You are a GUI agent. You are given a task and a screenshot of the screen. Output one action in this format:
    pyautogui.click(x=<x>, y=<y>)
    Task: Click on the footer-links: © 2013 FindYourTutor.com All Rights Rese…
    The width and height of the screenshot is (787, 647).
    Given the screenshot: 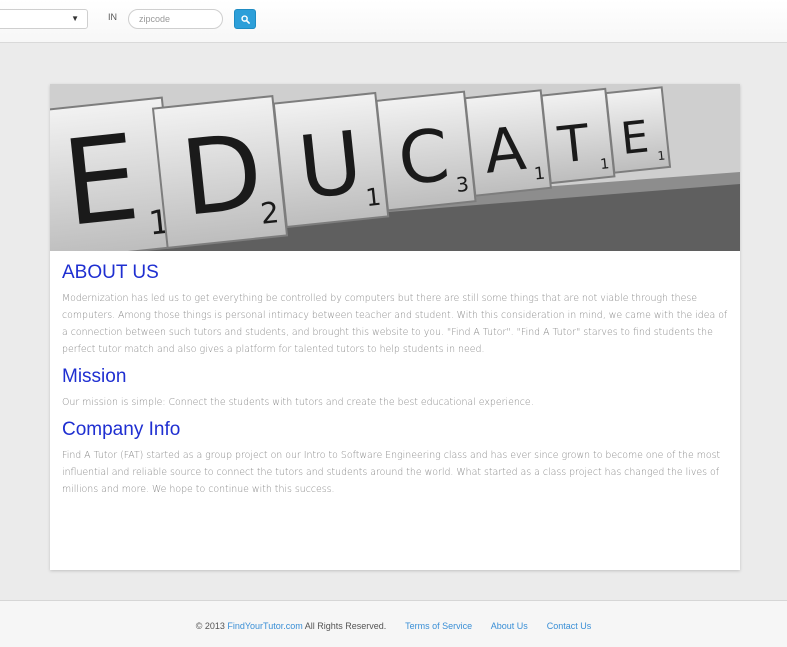 What is the action you would take?
    pyautogui.click(x=393, y=626)
    